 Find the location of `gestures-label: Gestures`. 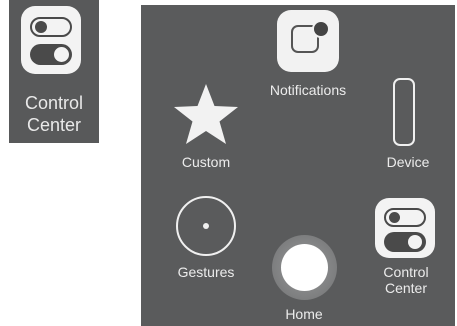

gestures-label: Gestures is located at coordinates (206, 272).